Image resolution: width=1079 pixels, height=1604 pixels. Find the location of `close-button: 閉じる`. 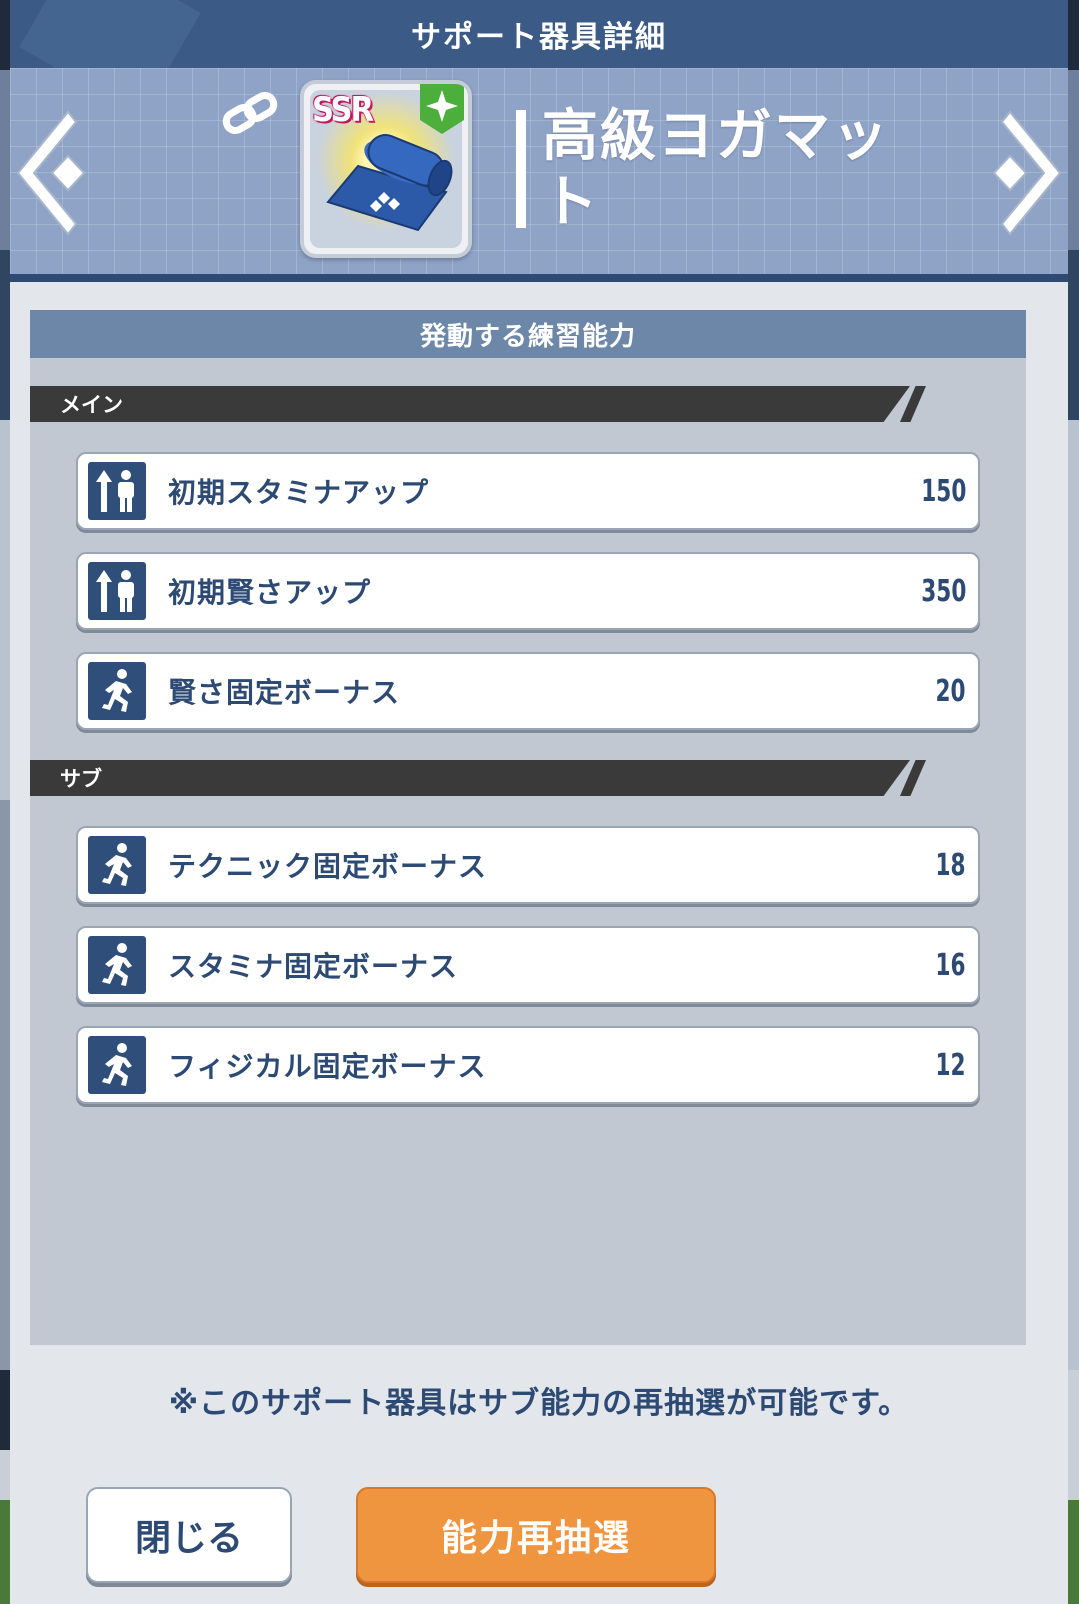

close-button: 閉じる is located at coordinates (189, 1535).